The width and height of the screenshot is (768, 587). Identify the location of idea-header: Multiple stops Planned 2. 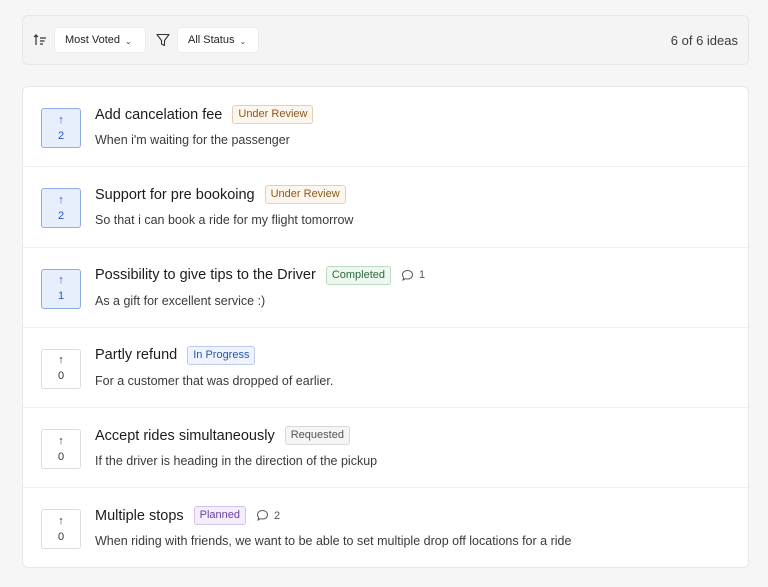
(187, 516).